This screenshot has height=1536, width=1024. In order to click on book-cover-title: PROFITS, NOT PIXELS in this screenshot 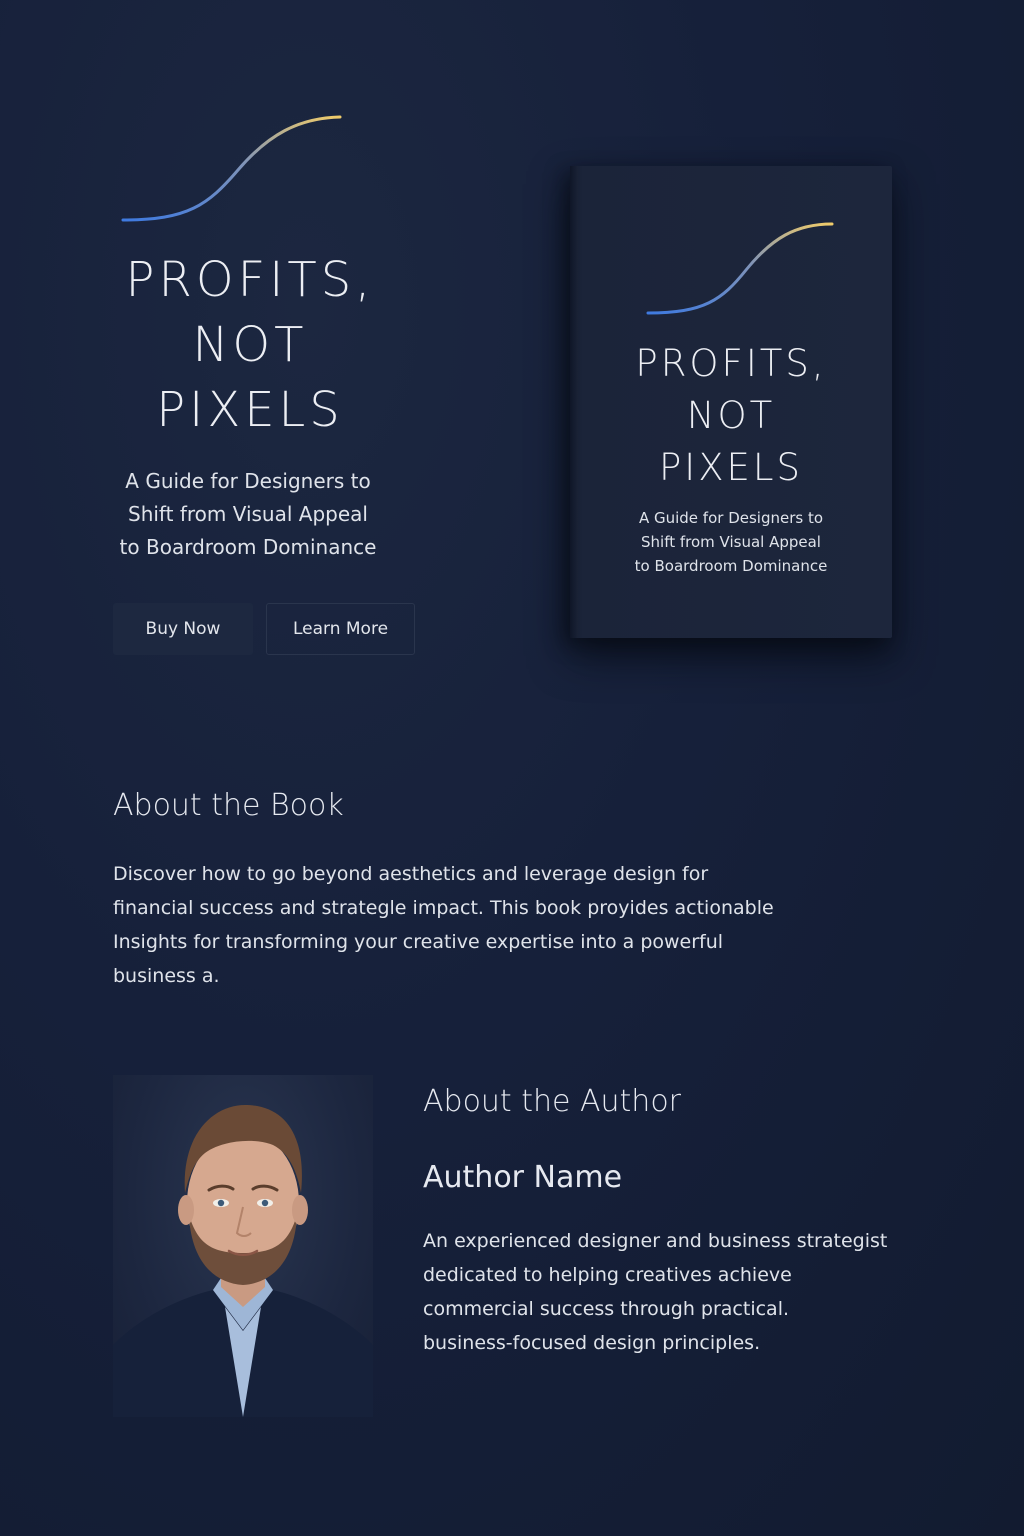, I will do `click(731, 416)`.